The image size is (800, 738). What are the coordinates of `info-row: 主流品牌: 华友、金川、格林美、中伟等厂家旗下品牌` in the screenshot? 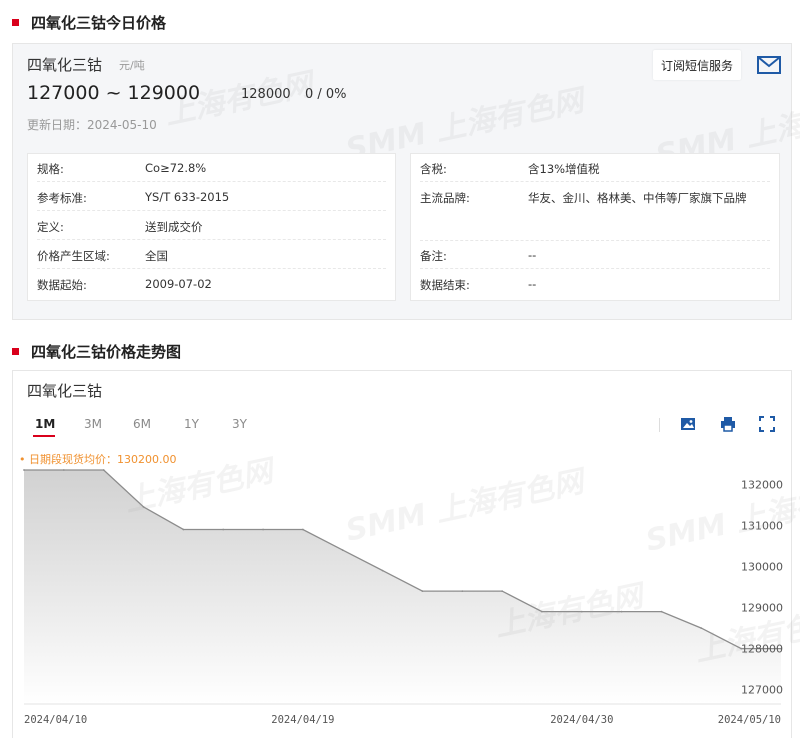 It's located at (595, 212).